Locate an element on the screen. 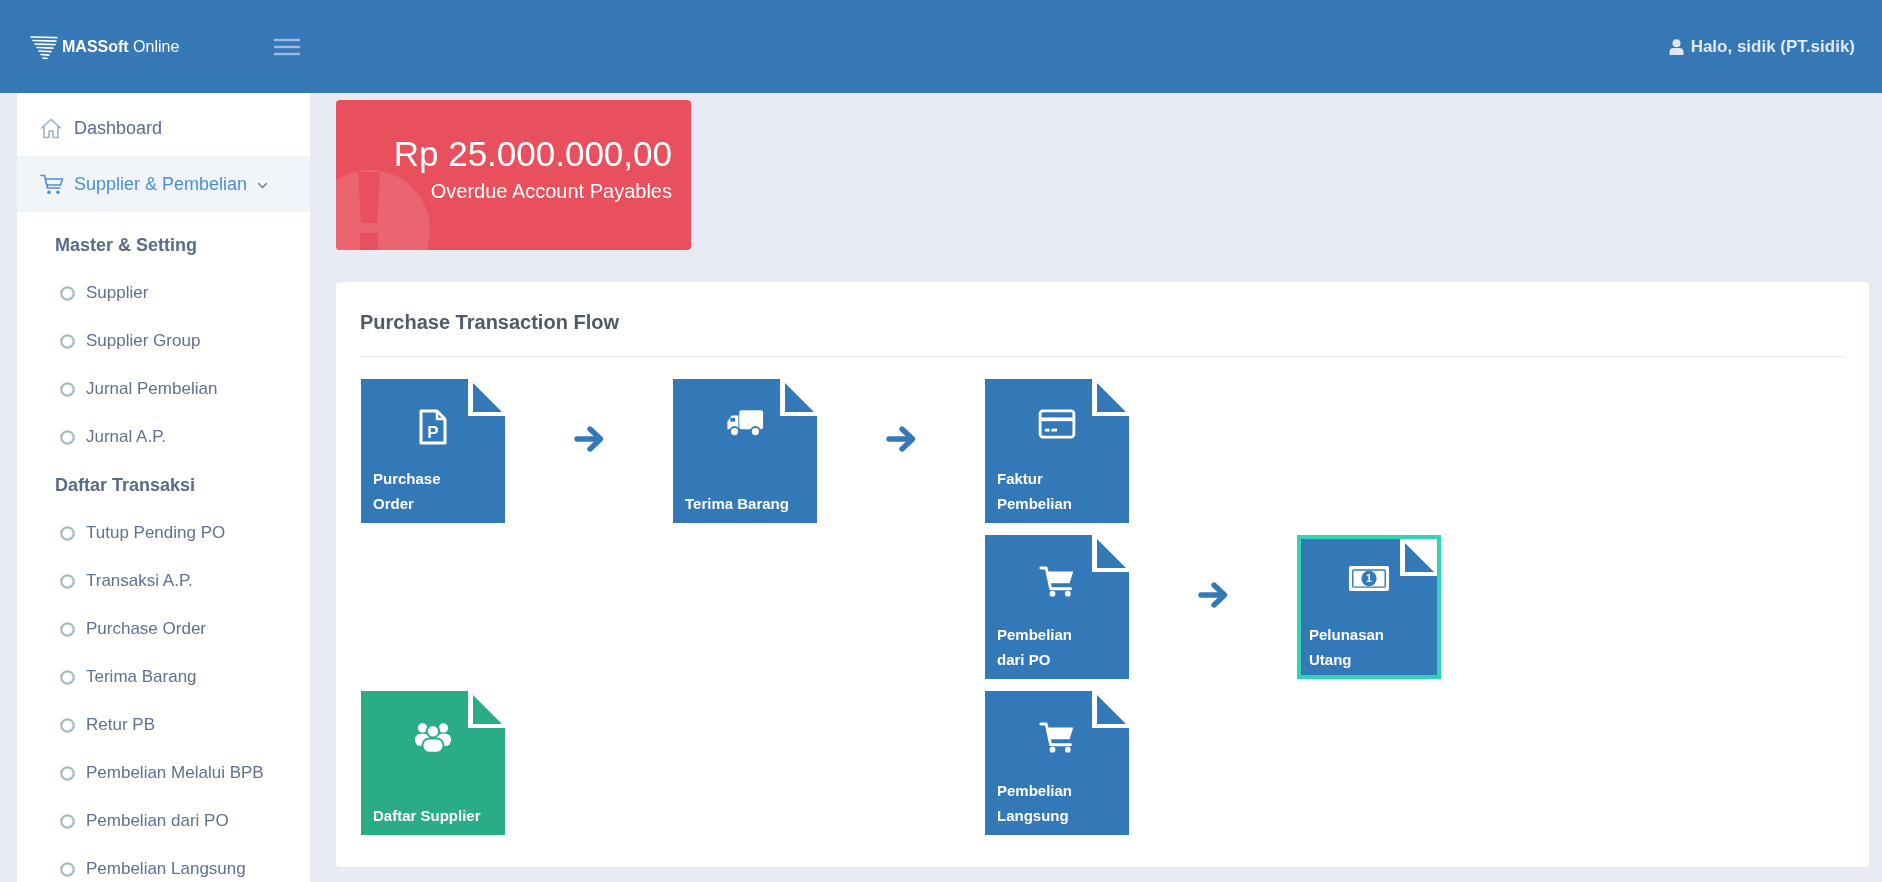 This screenshot has height=882, width=1882. logo-icon is located at coordinates (44, 46).